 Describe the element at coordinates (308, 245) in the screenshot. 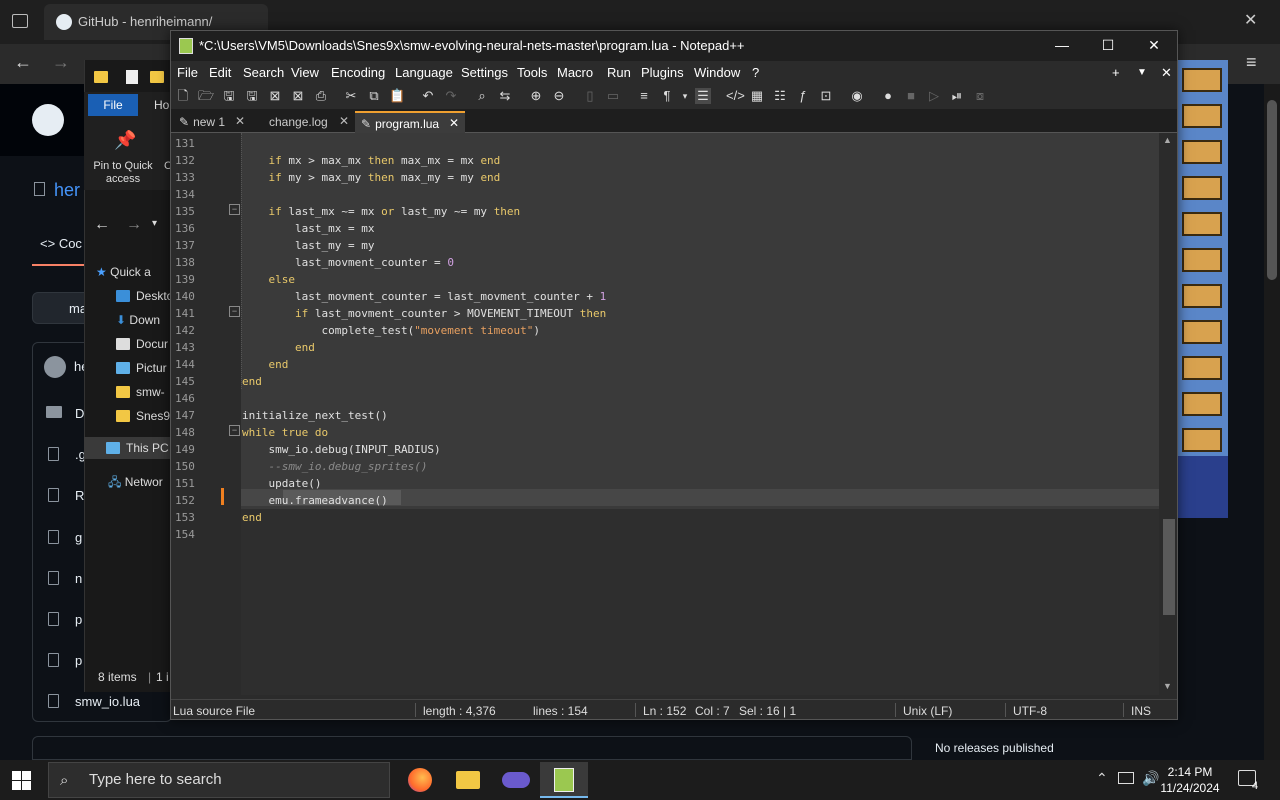

I see `code-line: last_my = my` at that location.